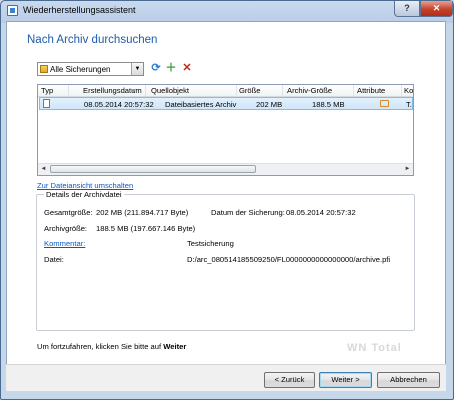  I want to click on scroll-right-icon: ►, so click(407, 169).